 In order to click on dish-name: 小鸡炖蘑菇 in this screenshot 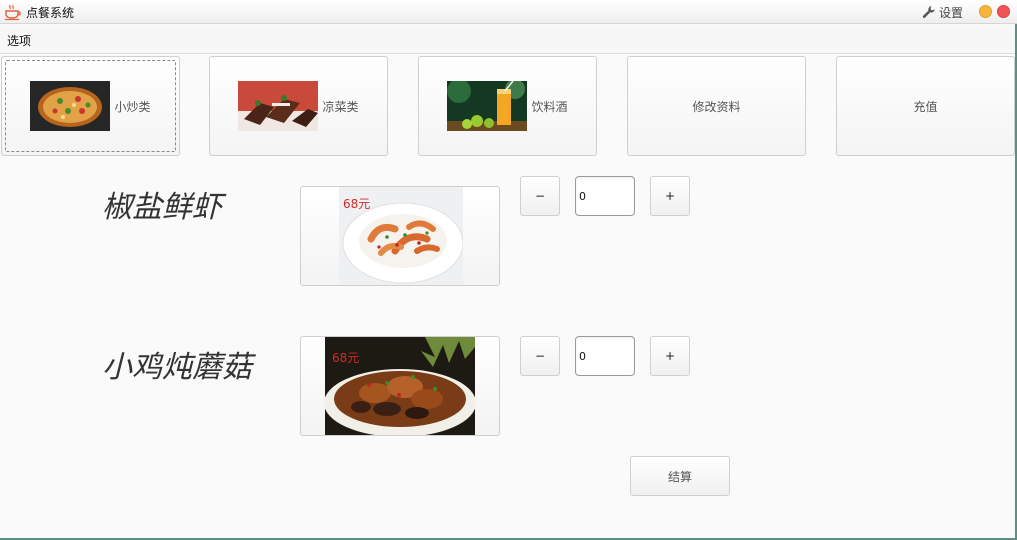, I will do `click(177, 367)`.